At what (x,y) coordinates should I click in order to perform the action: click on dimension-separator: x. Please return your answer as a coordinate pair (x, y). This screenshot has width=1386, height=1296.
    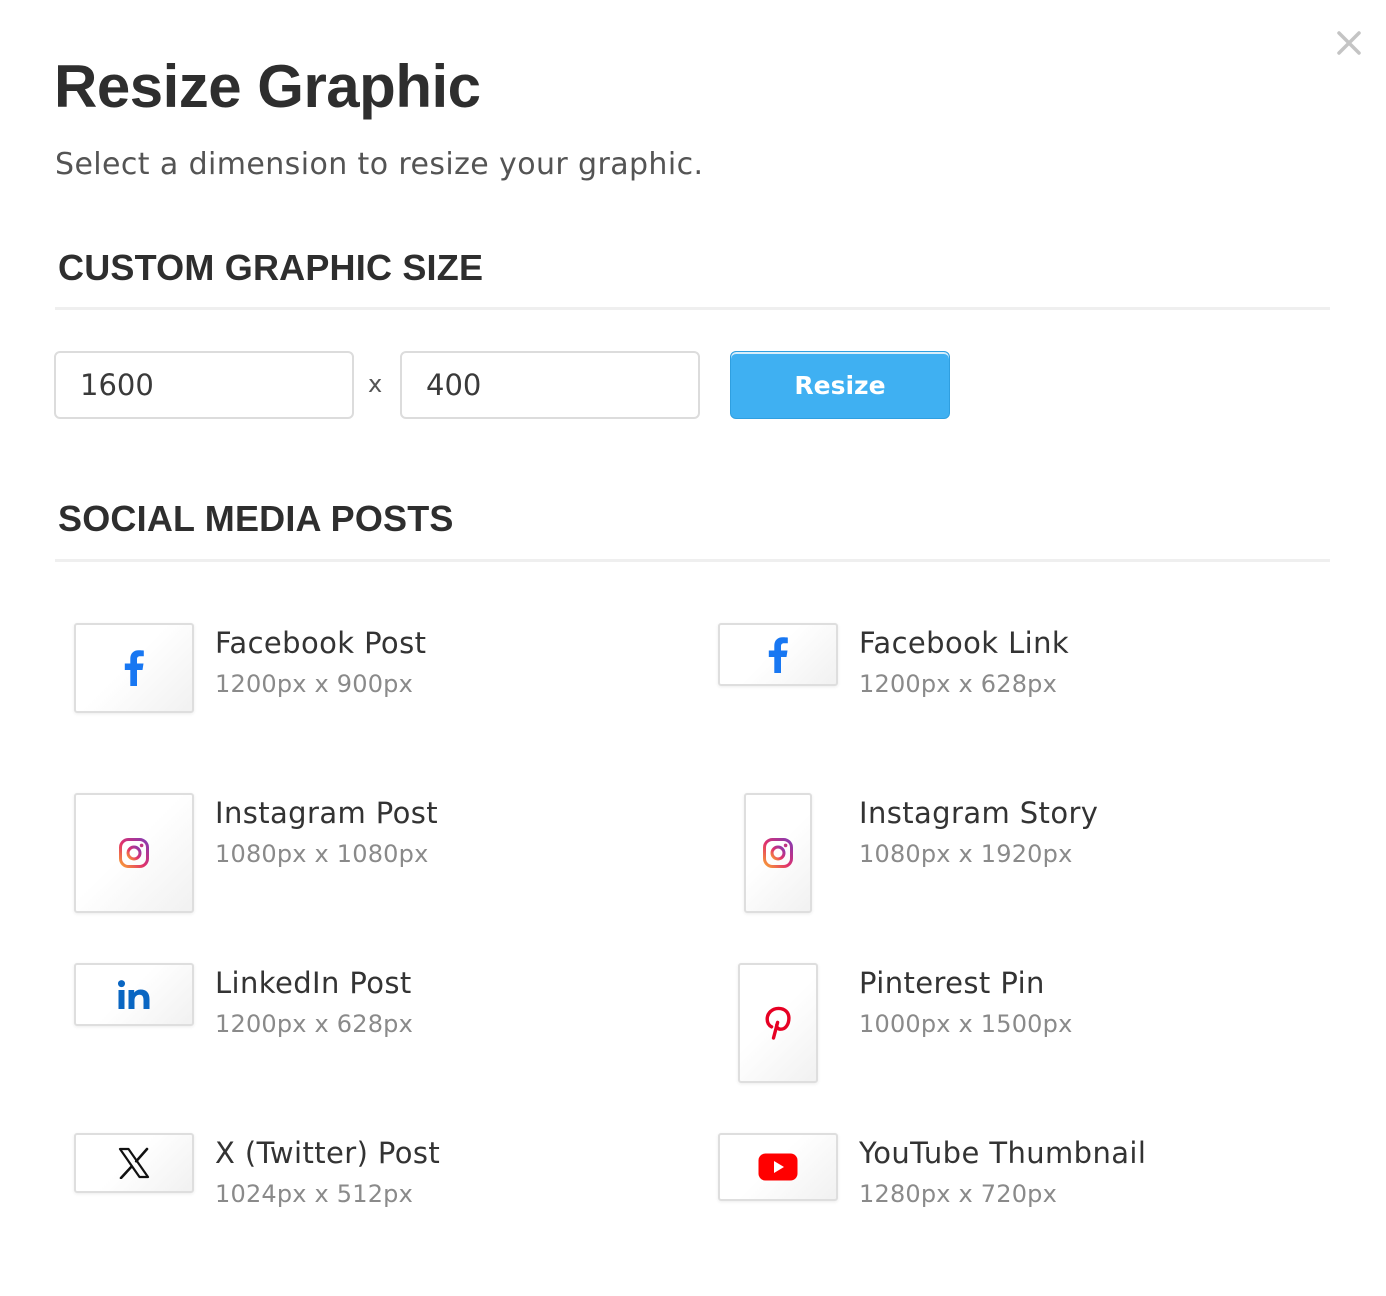
    Looking at the image, I should click on (375, 384).